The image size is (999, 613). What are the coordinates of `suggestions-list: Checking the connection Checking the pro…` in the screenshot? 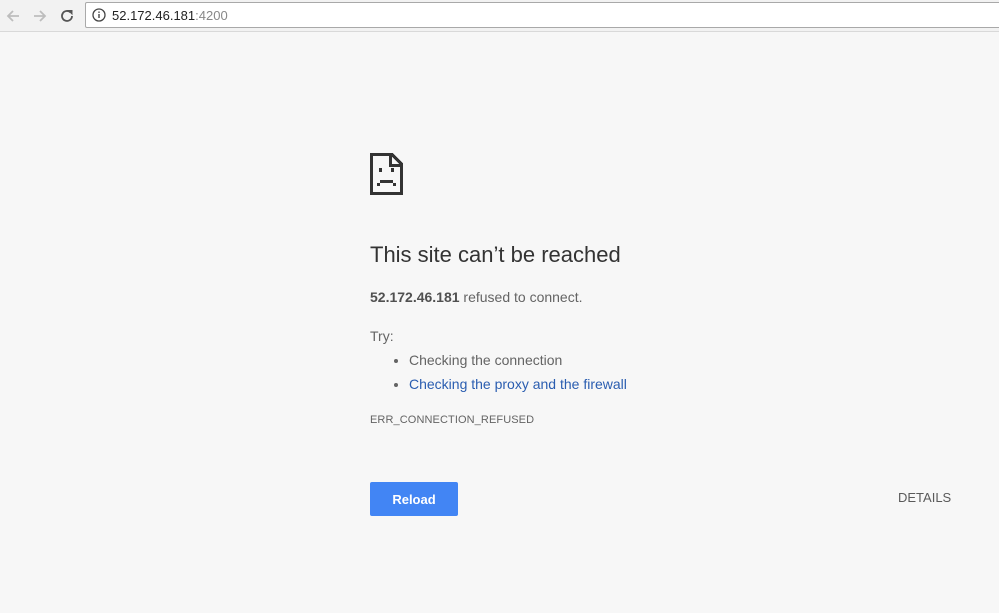 It's located at (498, 372).